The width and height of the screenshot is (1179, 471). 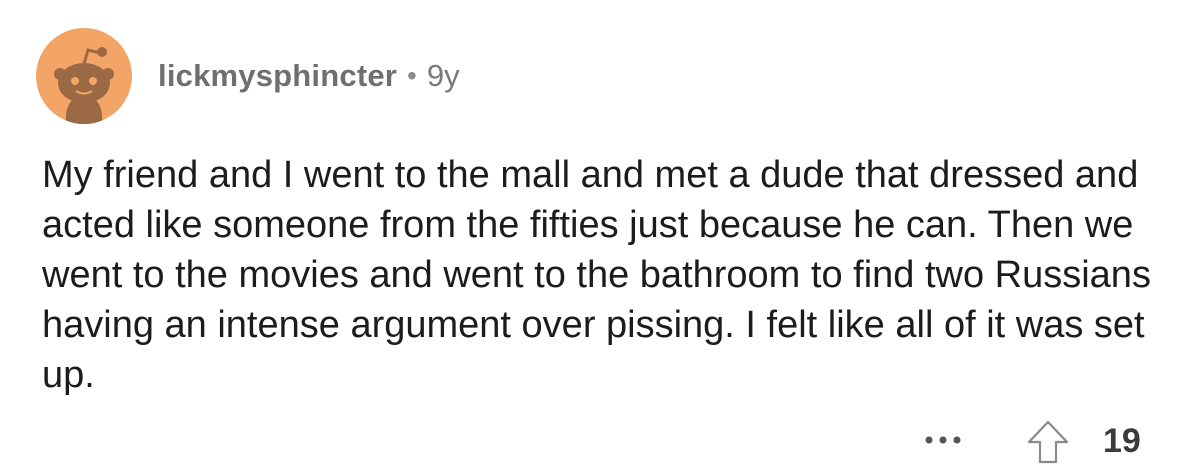 I want to click on vote-score: 19, so click(x=1122, y=441).